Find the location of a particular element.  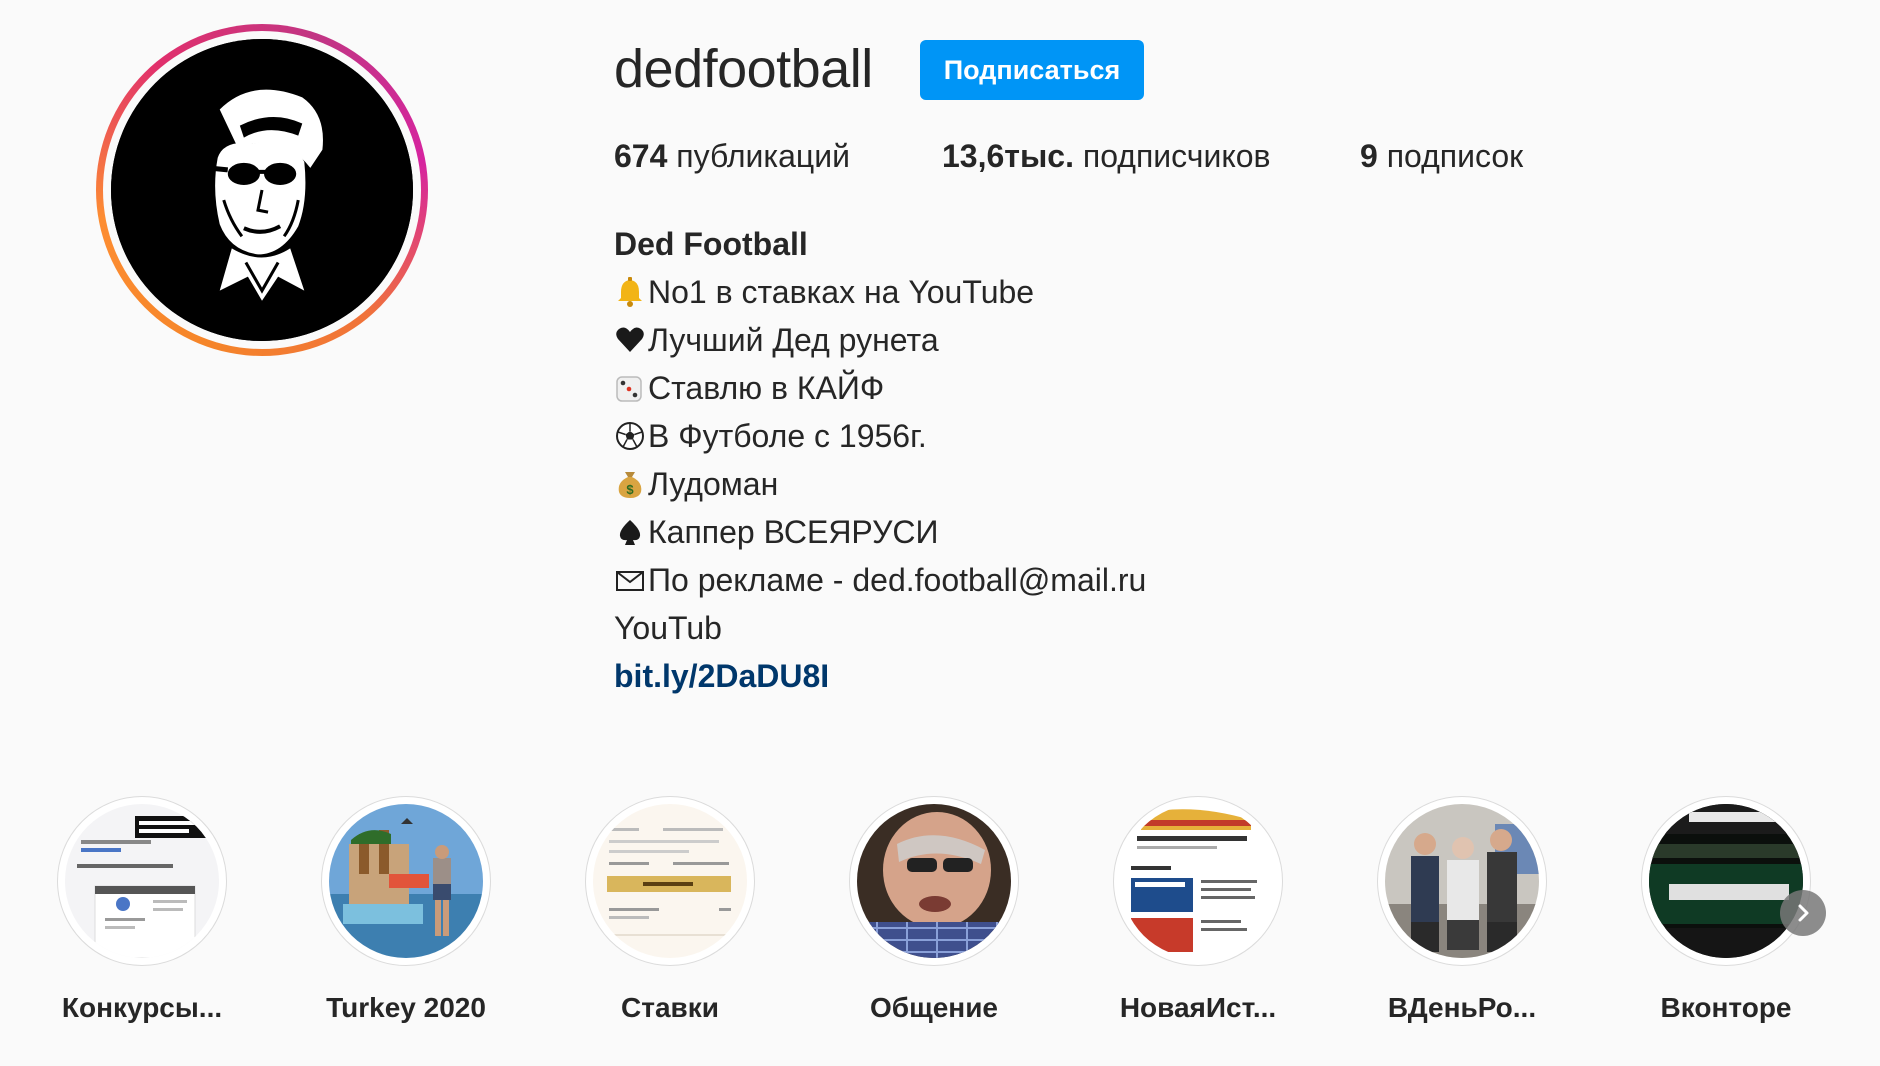

bio-line: Лучший Дед рунета is located at coordinates (1064, 340).